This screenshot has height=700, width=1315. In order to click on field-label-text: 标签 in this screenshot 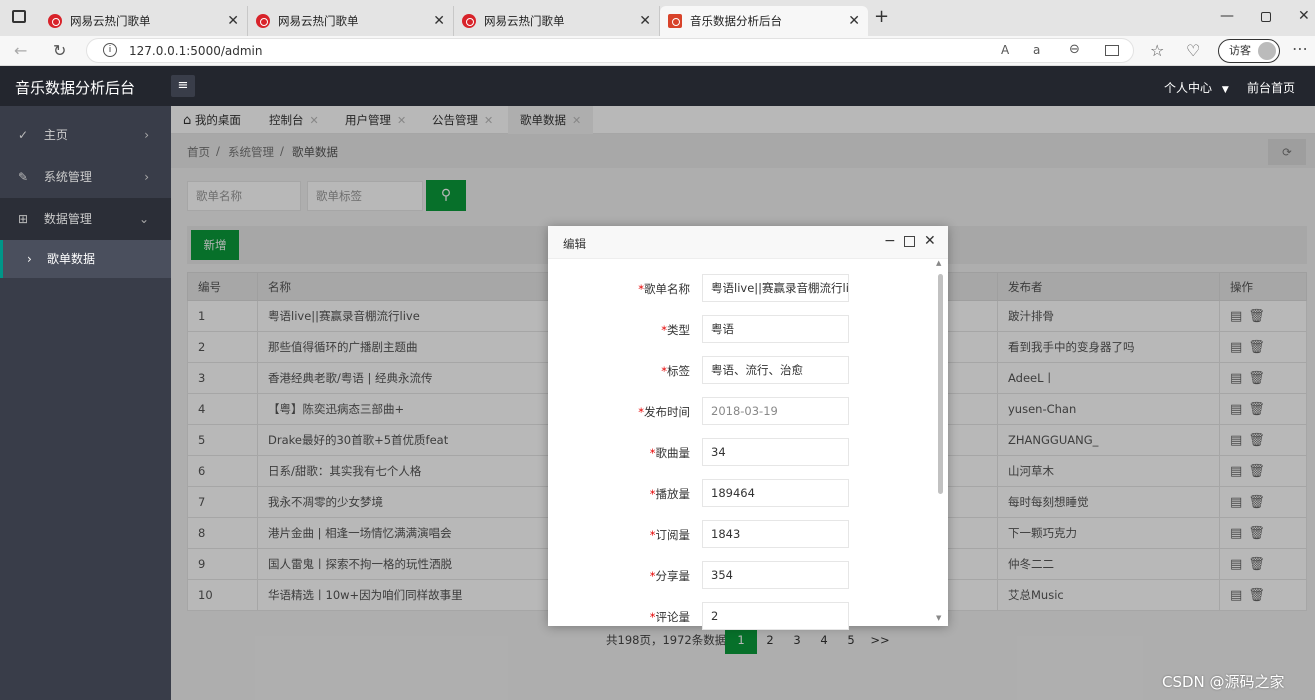, I will do `click(678, 371)`.